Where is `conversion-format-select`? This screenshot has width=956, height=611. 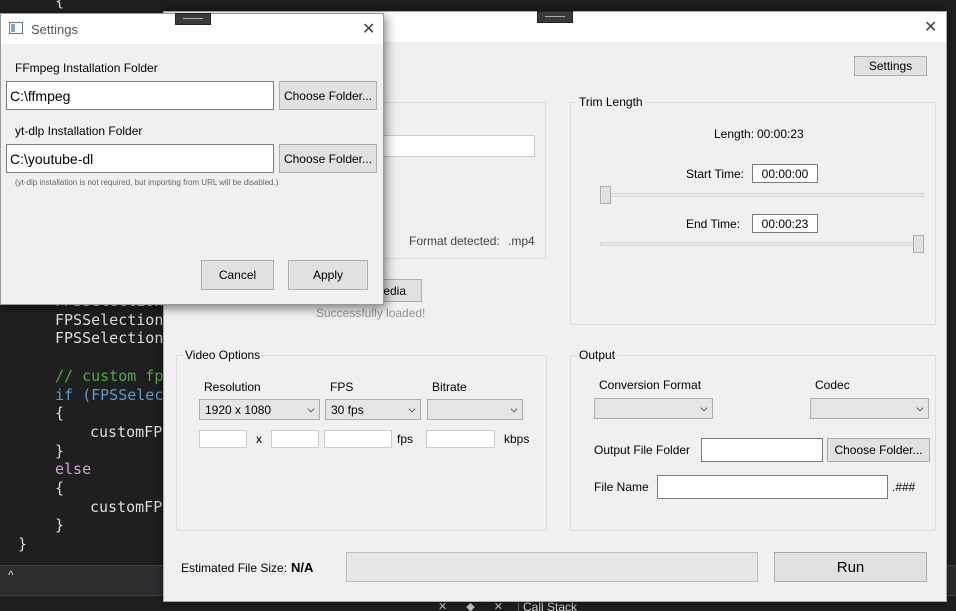
conversion-format-select is located at coordinates (653, 408).